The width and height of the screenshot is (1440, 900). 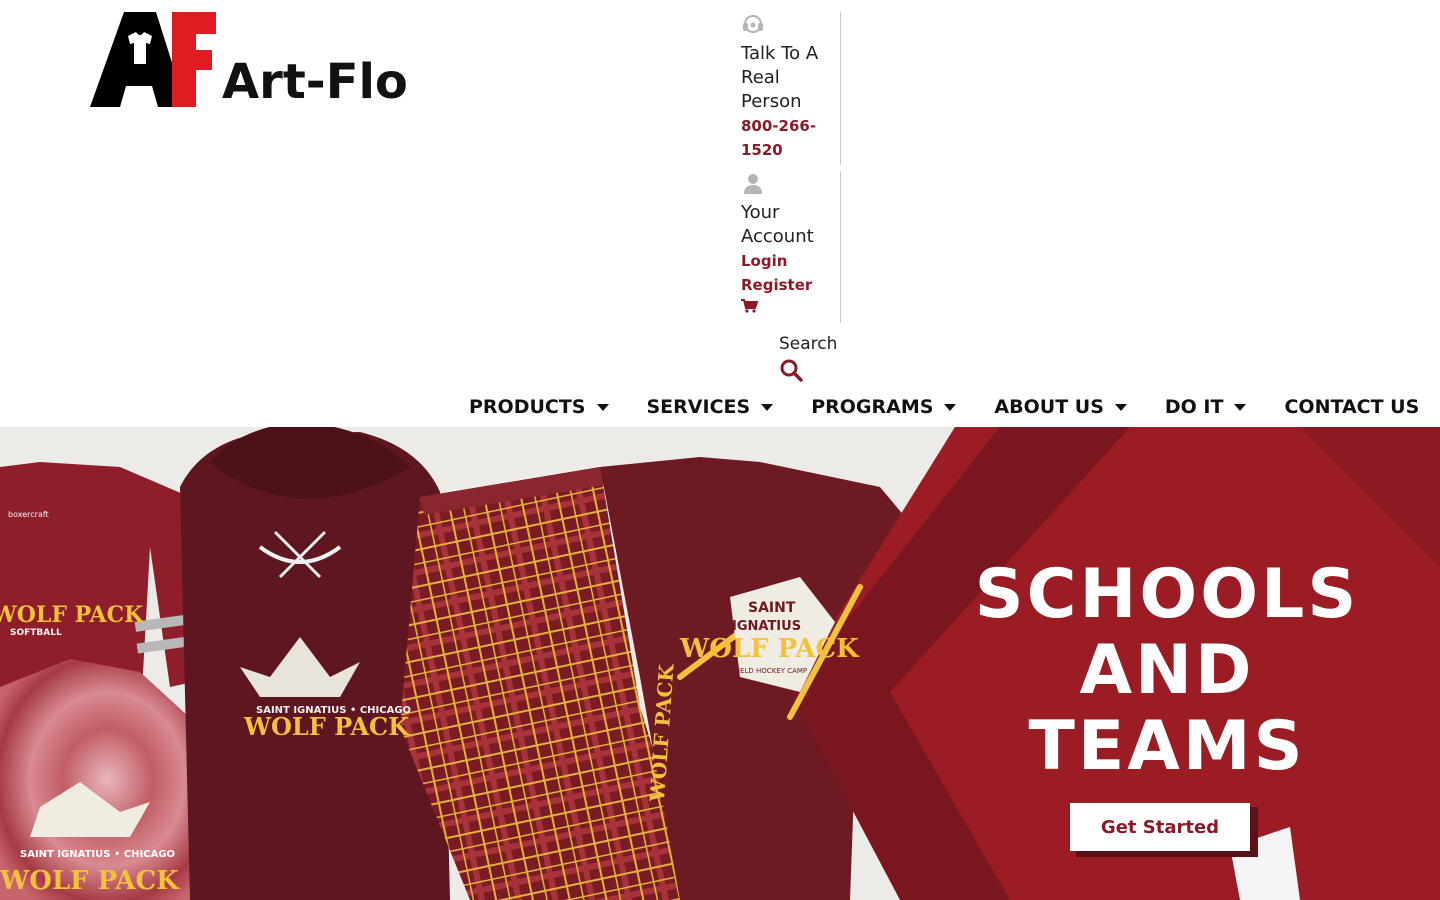 I want to click on nav-do-it-label: DO IT, so click(x=1194, y=407).